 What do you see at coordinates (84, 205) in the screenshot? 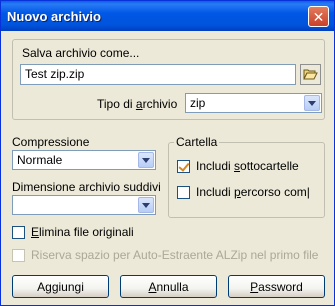
I see `archive-split-size-select` at bounding box center [84, 205].